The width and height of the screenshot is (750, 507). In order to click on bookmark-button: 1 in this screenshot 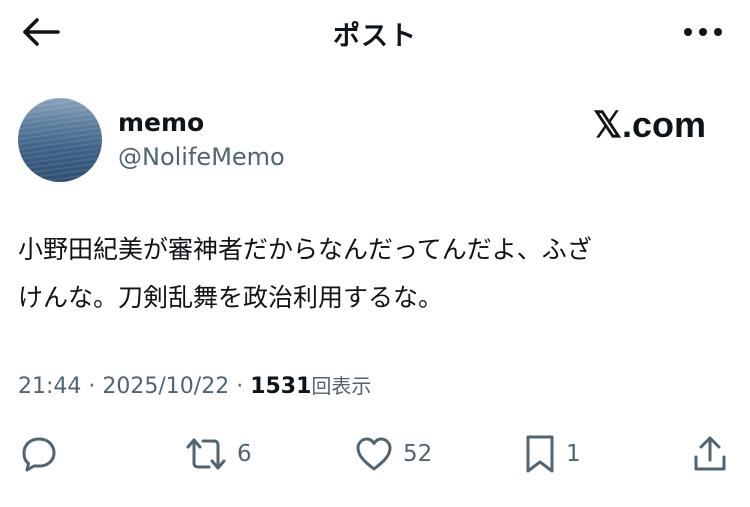, I will do `click(552, 454)`.